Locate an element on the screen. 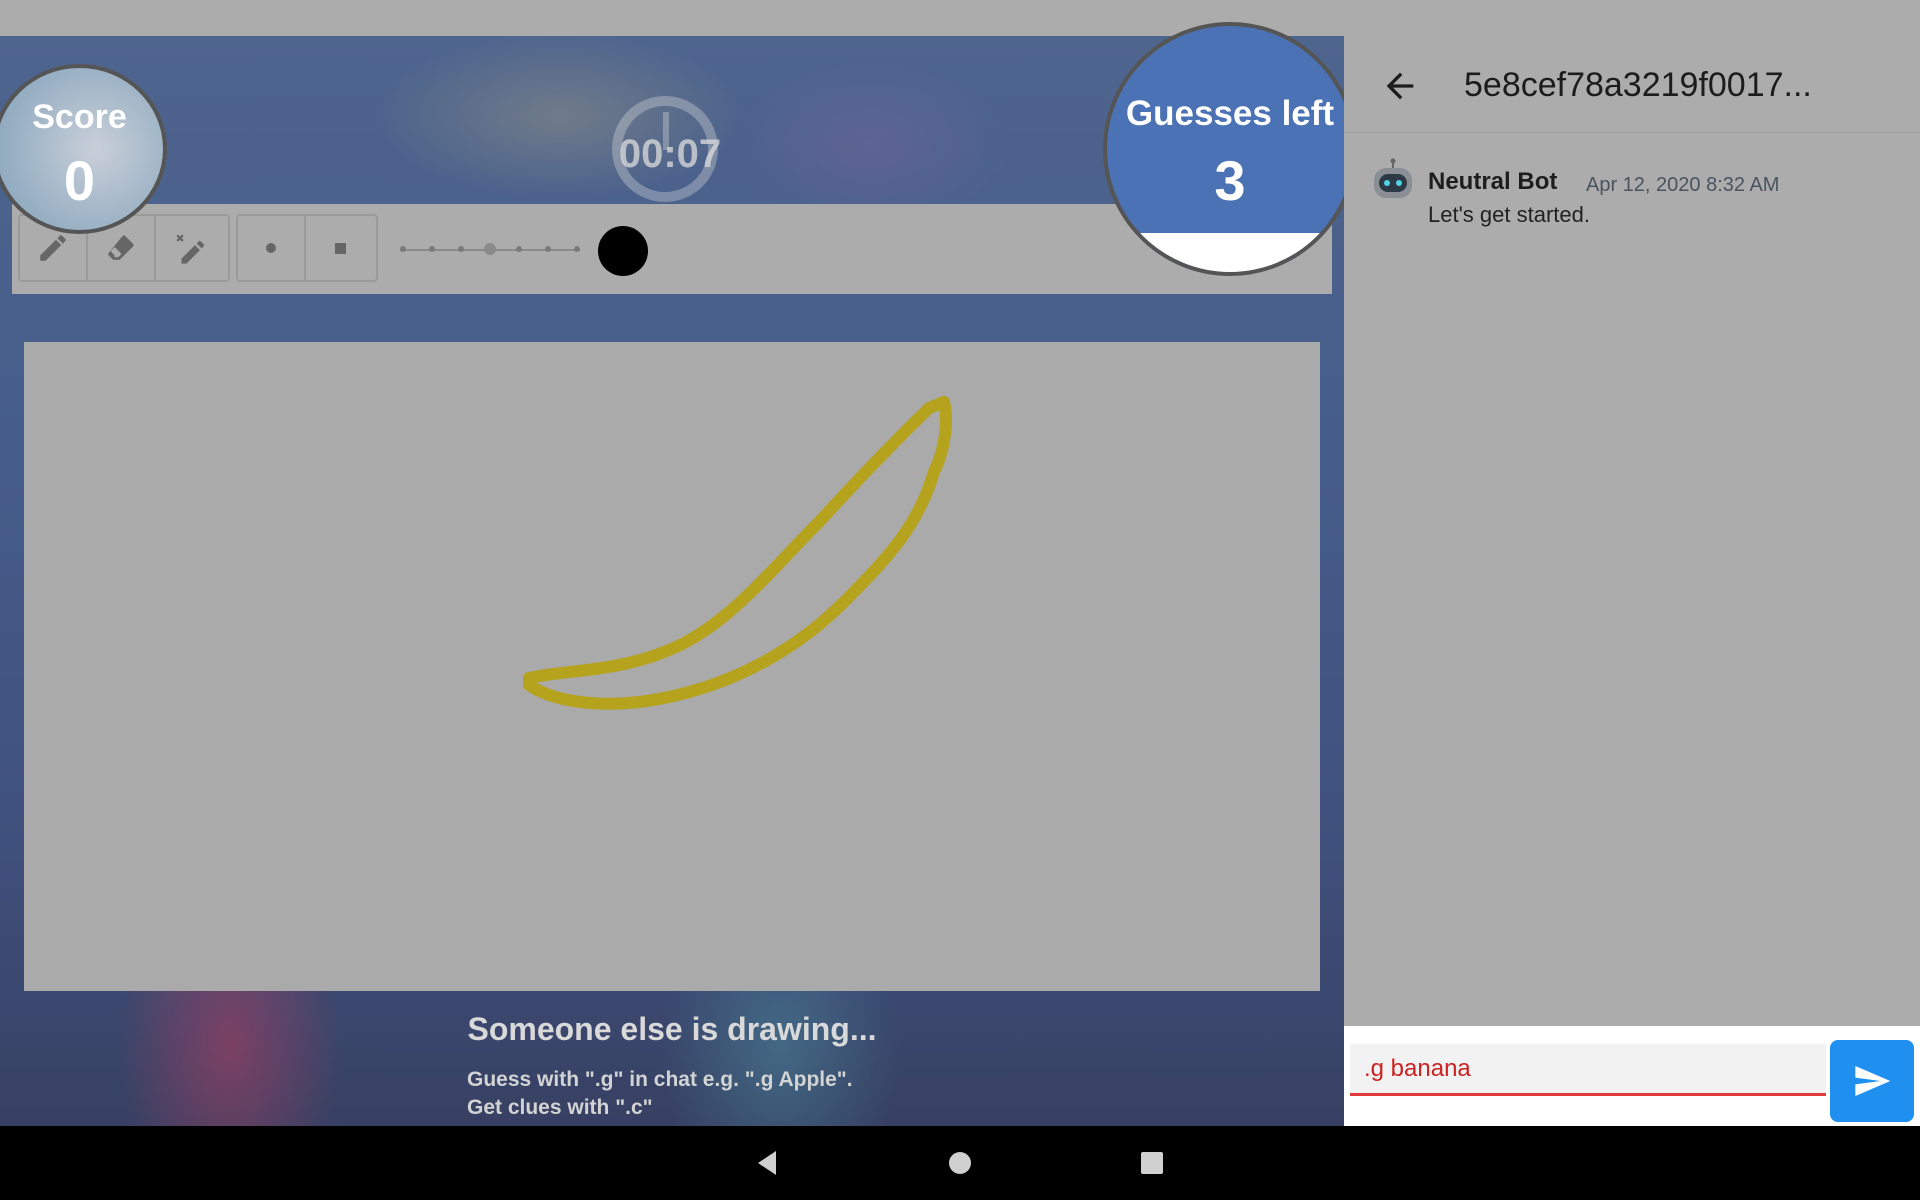 Image resolution: width=1920 pixels, height=1200 pixels. robot-icon is located at coordinates (1393, 178).